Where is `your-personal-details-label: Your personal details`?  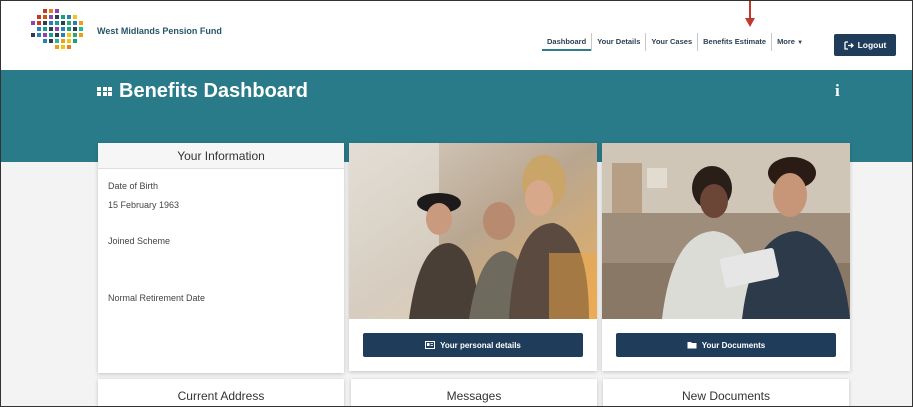 your-personal-details-label: Your personal details is located at coordinates (480, 345).